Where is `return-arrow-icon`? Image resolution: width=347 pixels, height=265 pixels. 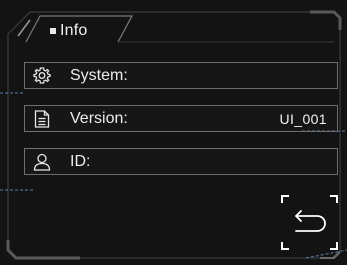 return-arrow-icon is located at coordinates (310, 221).